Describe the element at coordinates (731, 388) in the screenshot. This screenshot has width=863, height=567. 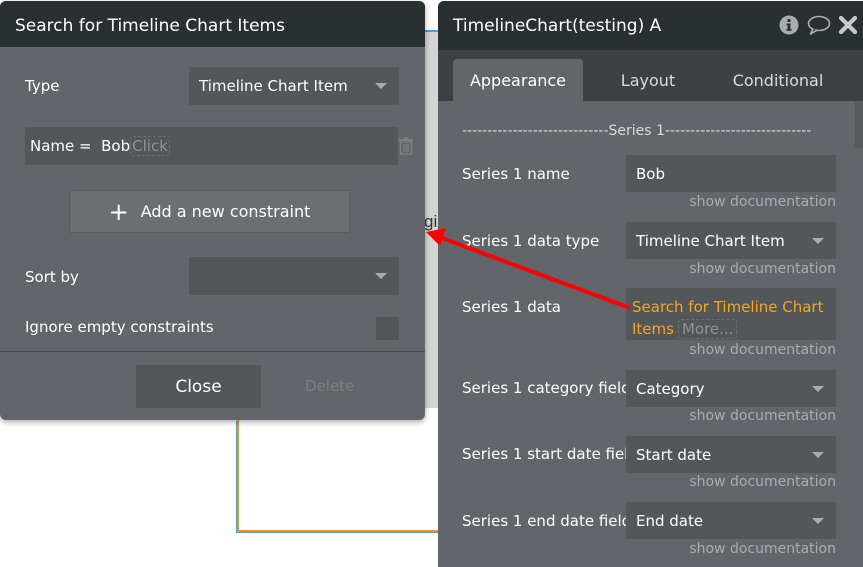
I see `category-field-select: Category` at that location.